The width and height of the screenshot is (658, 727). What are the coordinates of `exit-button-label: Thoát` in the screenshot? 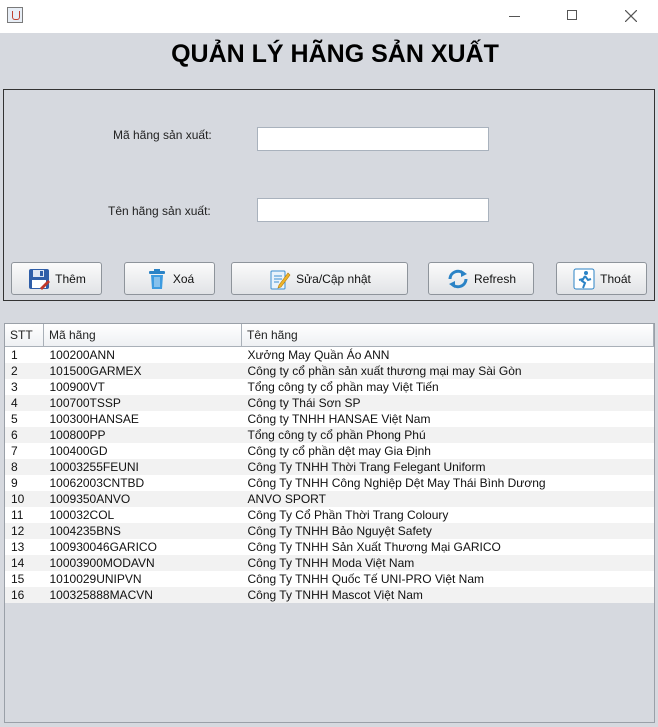 It's located at (615, 278).